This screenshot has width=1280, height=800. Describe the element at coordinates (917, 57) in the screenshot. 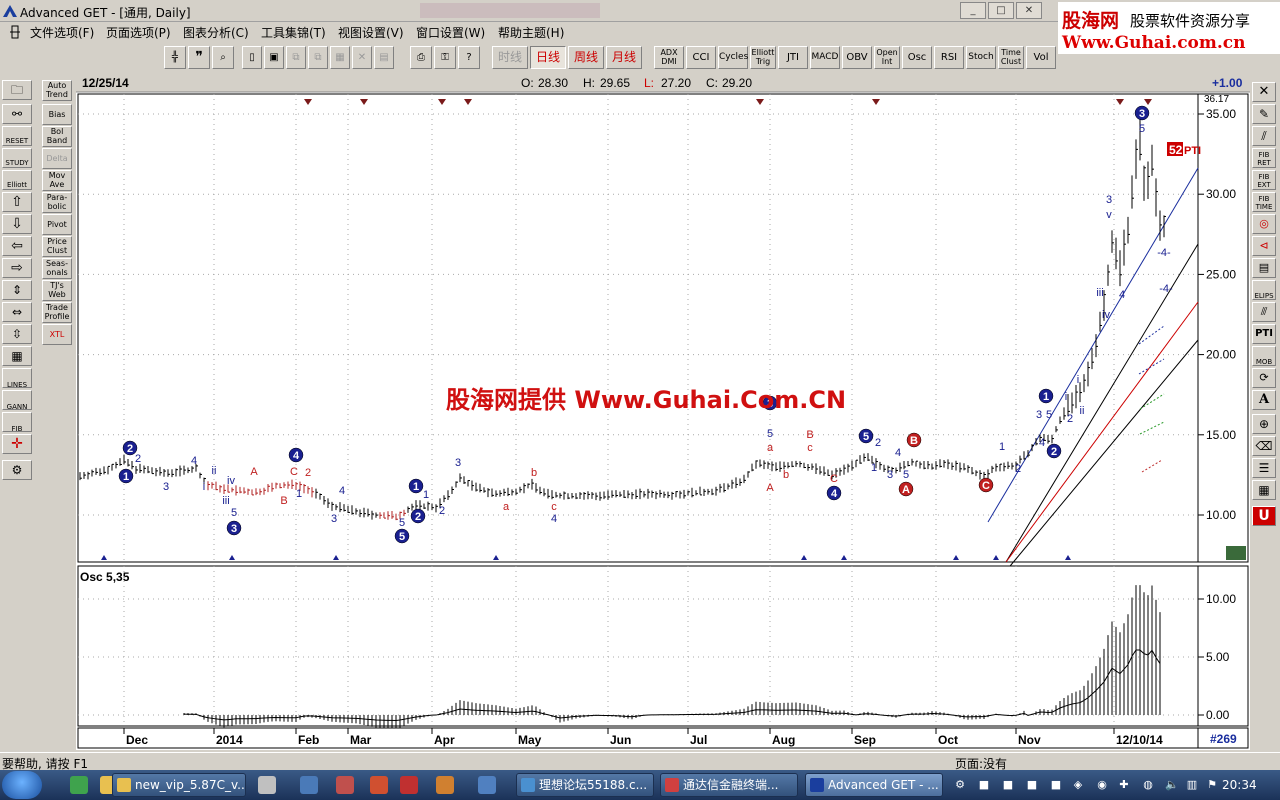

I see `osc-button: Osc` at that location.